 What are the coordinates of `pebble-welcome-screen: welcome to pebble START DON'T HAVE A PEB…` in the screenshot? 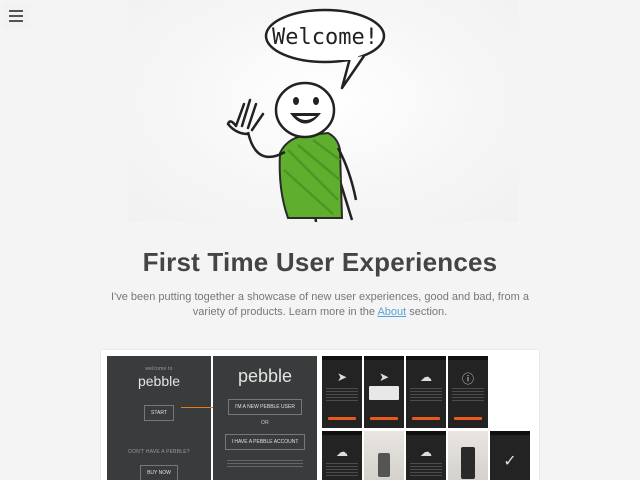 It's located at (159, 418).